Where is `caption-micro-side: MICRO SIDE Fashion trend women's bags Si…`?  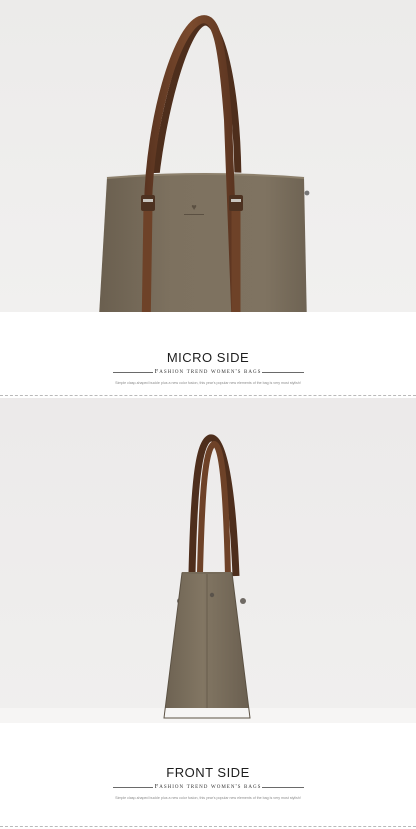
caption-micro-side: MICRO SIDE Fashion trend women's bags Si… is located at coordinates (208, 352).